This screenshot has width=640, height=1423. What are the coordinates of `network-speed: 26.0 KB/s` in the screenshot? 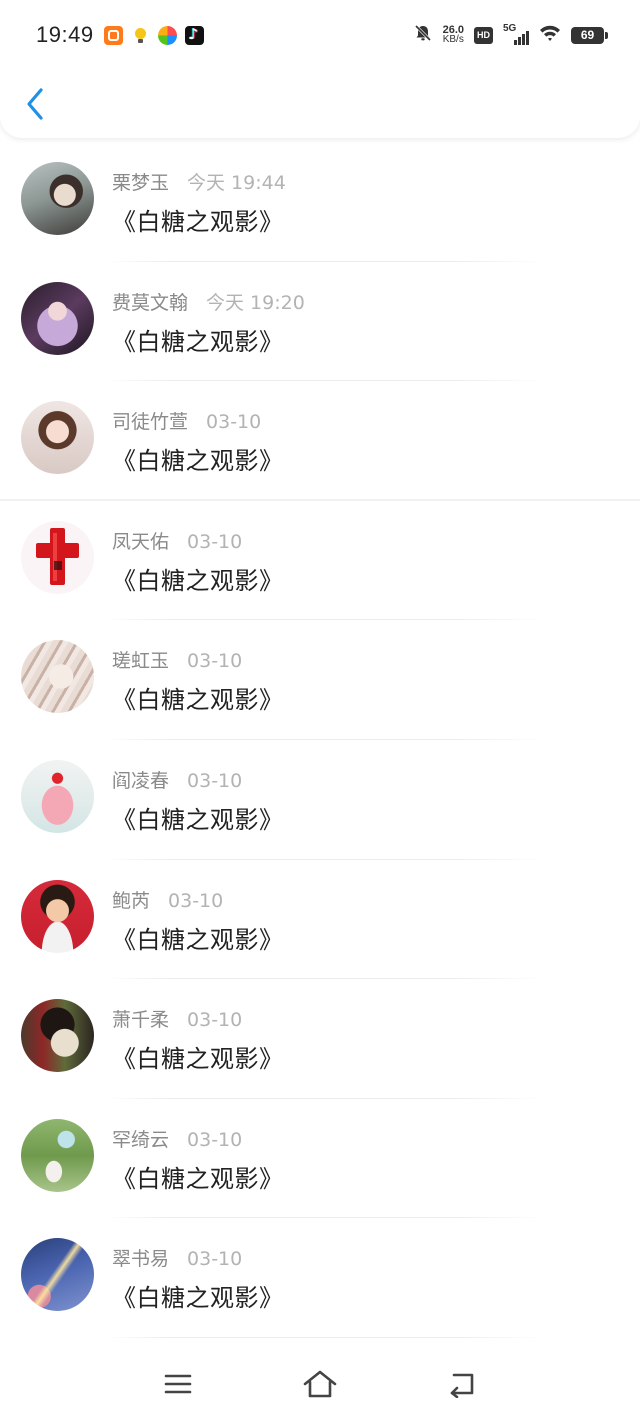 It's located at (453, 35).